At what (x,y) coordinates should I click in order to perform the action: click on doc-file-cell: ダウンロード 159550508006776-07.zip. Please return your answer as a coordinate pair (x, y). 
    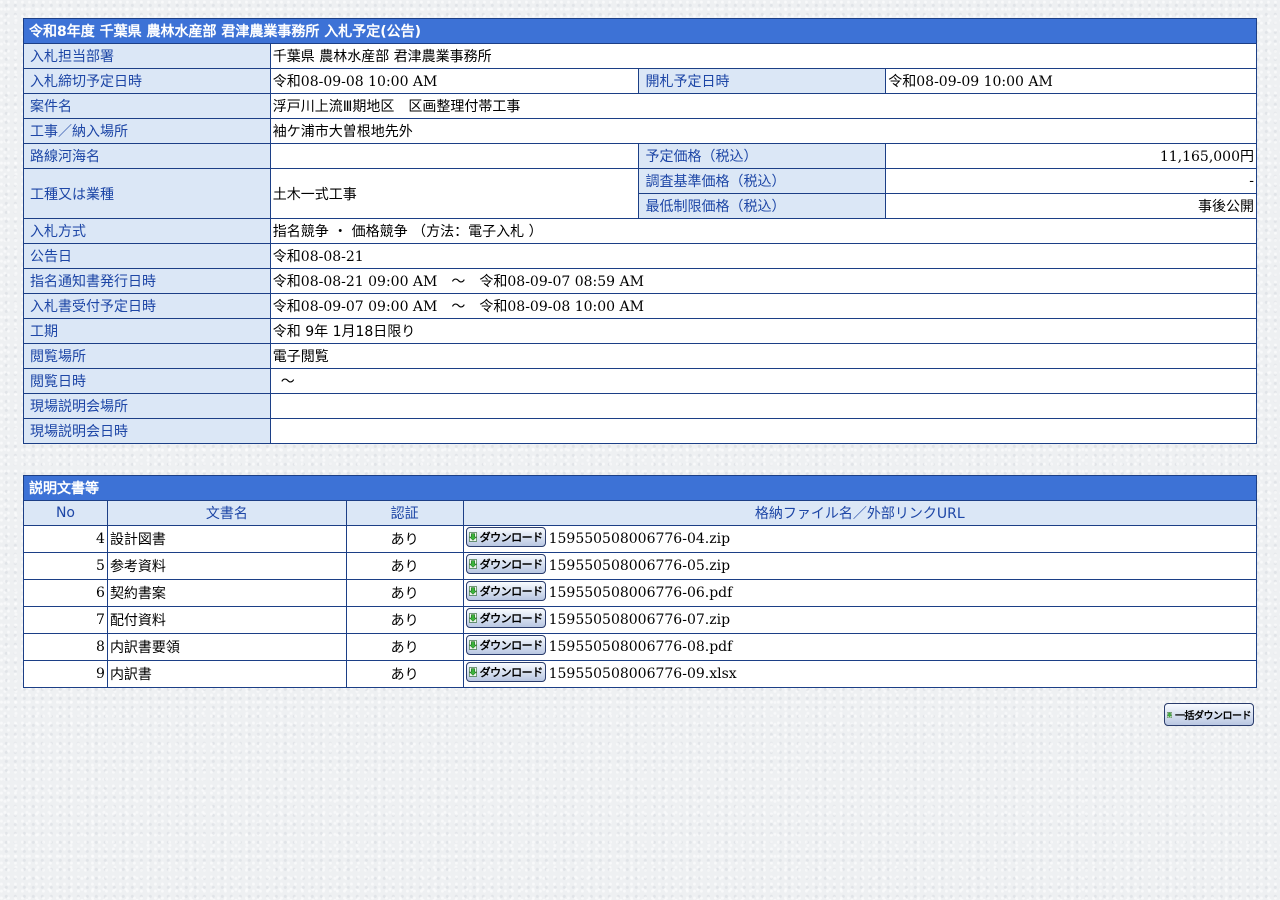
    Looking at the image, I should click on (860, 620).